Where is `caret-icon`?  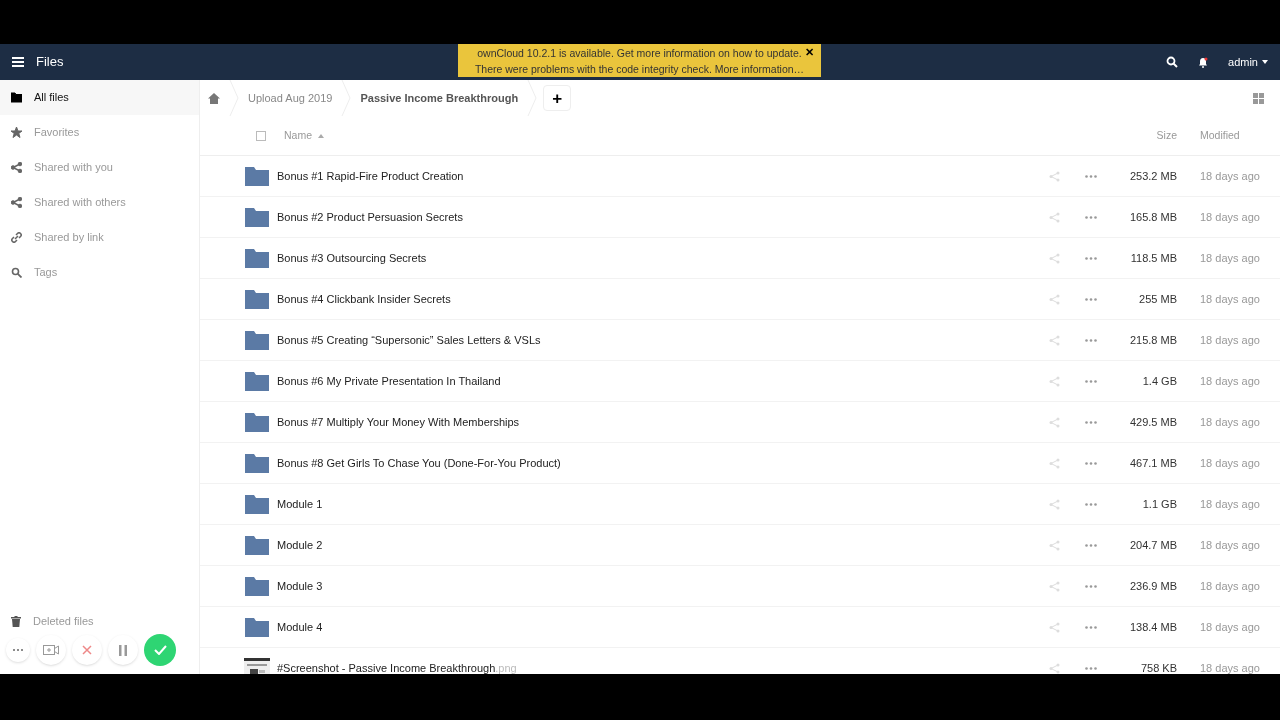 caret-icon is located at coordinates (1265, 62).